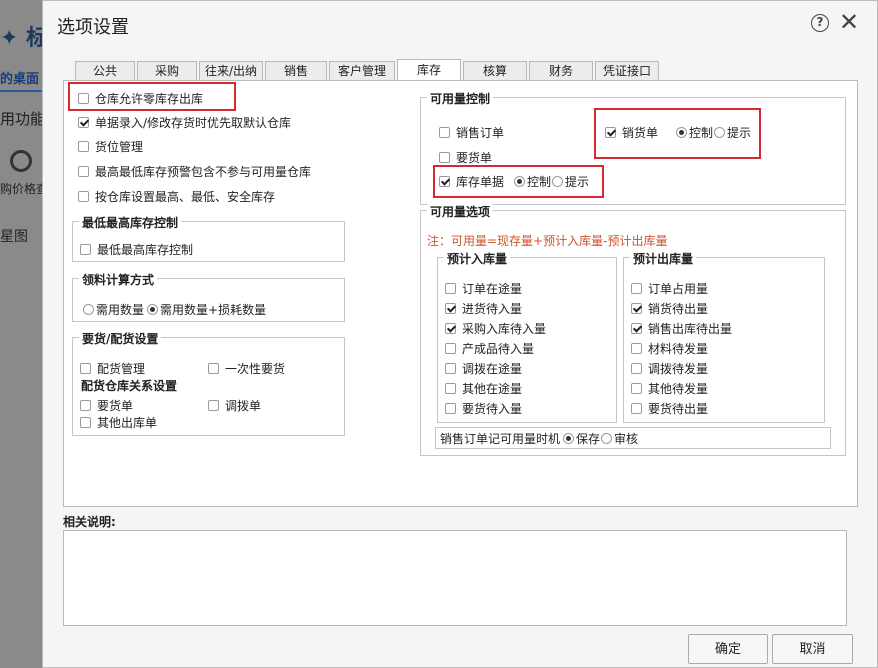 This screenshot has width=878, height=668. Describe the element at coordinates (14, 237) in the screenshot. I see `background-chart-label: 星图` at that location.